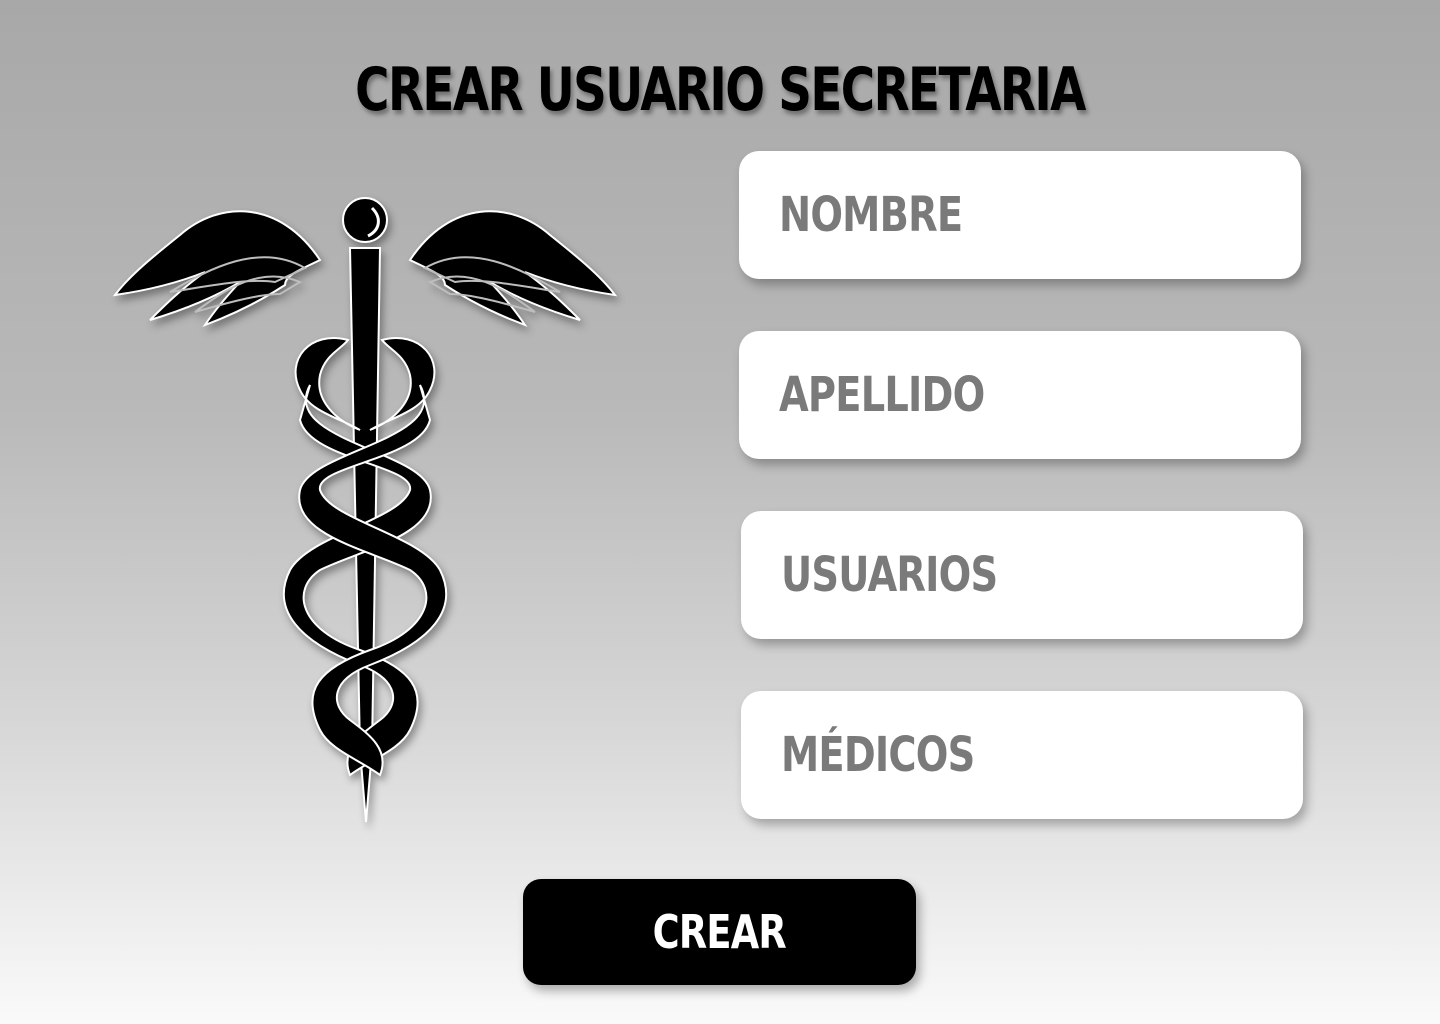 The width and height of the screenshot is (1440, 1024). Describe the element at coordinates (1020, 395) in the screenshot. I see `apellido-input: APELLIDO` at that location.